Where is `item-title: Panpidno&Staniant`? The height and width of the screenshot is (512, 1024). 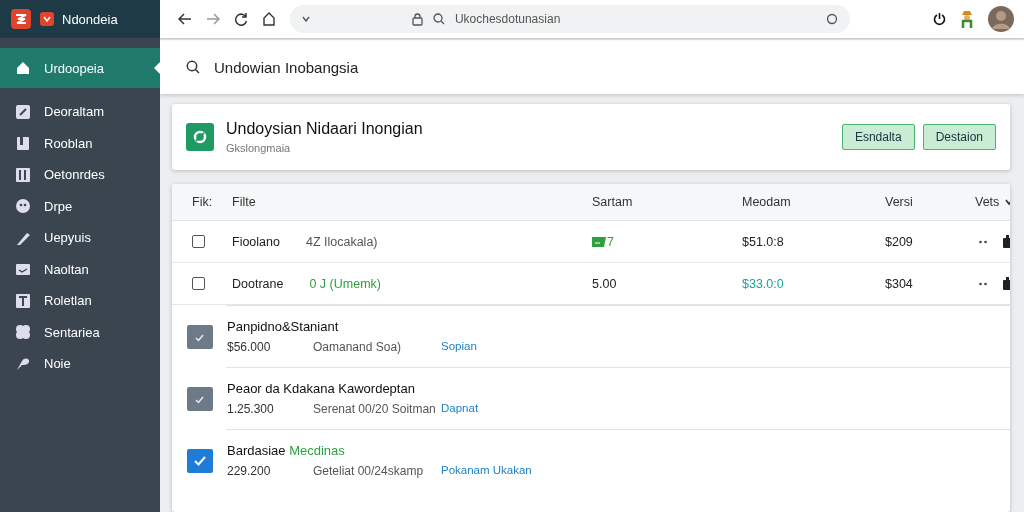
item-title: Panpidno&Staniant is located at coordinates (283, 326).